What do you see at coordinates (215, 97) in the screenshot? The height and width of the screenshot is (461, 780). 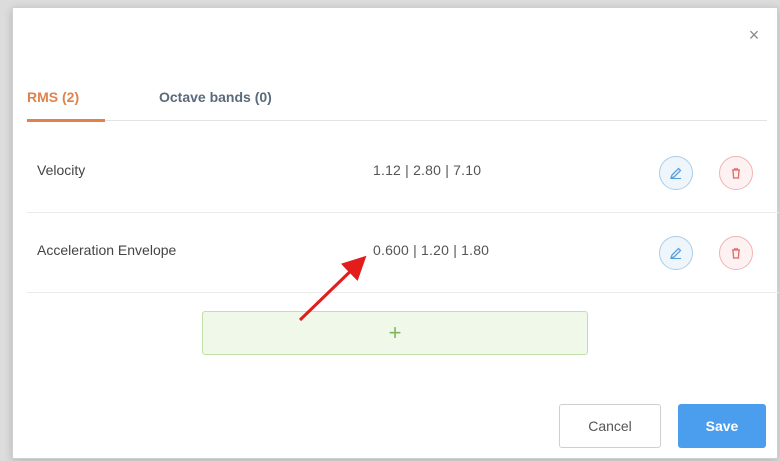 I see `tab-octave-bands-label: Octave bands (0)` at bounding box center [215, 97].